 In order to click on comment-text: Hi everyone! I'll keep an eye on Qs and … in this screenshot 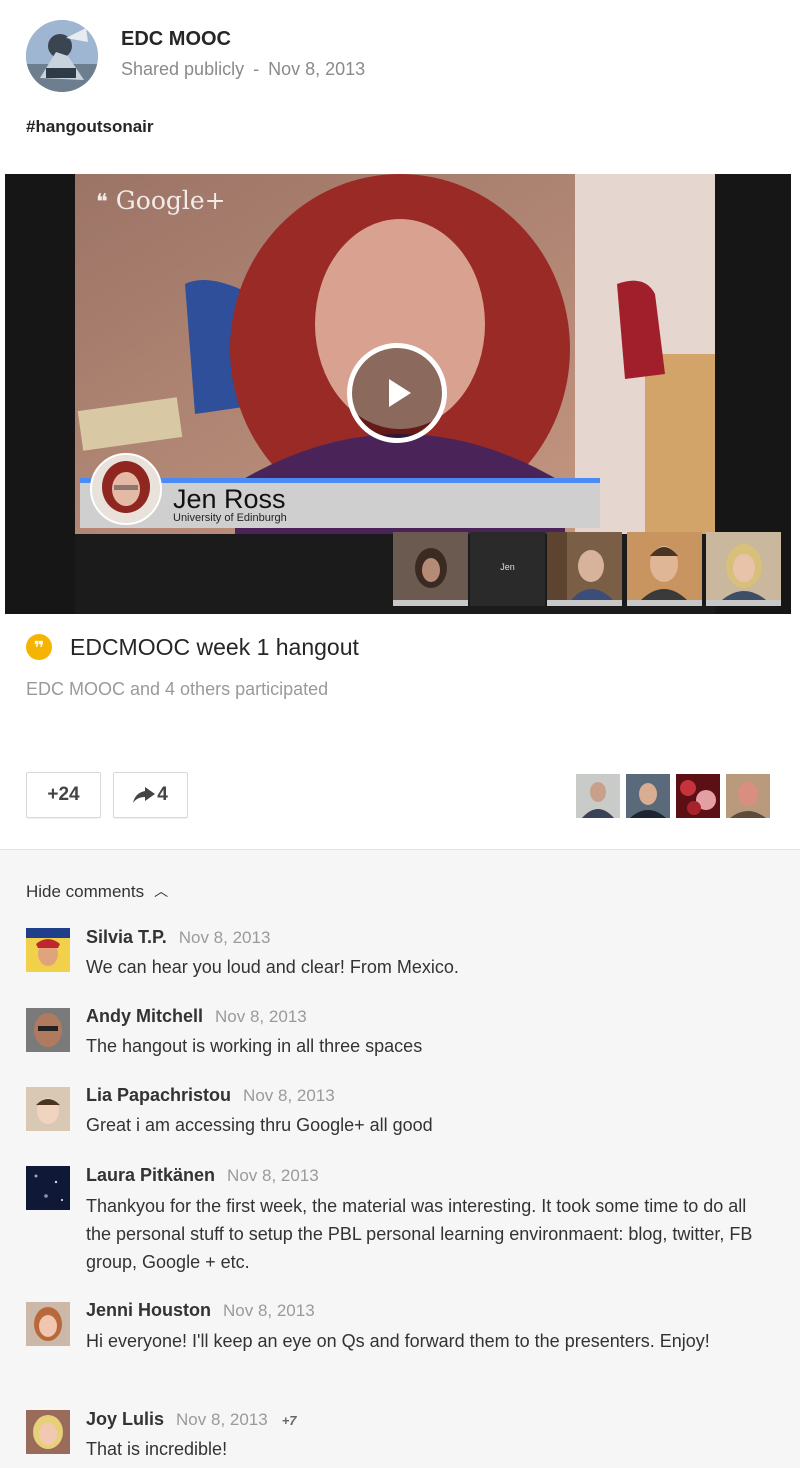, I will do `click(398, 1341)`.